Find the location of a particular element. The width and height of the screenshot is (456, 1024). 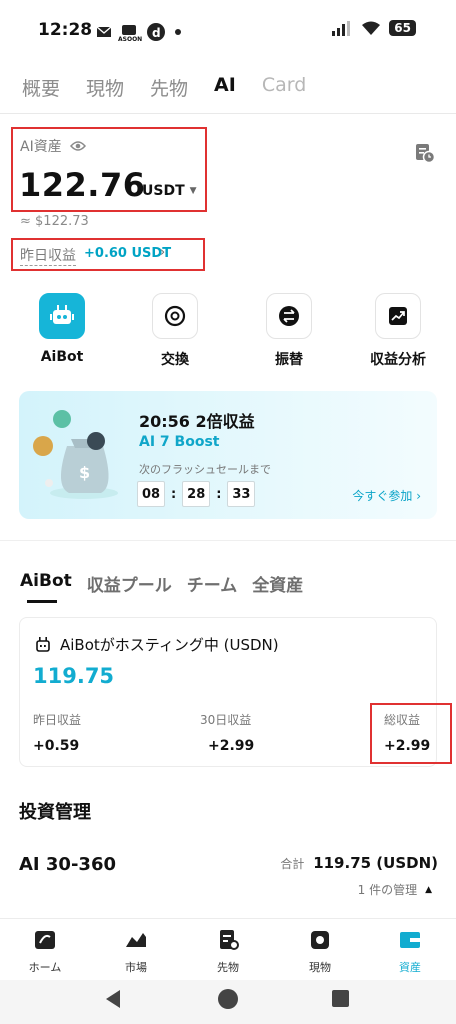

market-icon is located at coordinates (136, 940).